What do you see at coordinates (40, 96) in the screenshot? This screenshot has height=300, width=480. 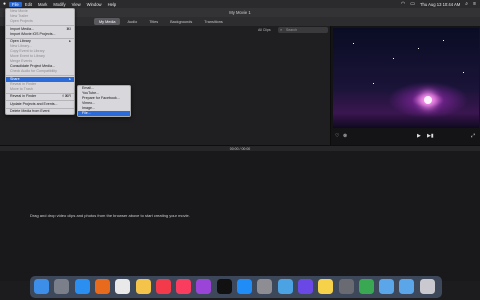 I see `file_menu-item: Reveal in Finder ⇧⌘R` at bounding box center [40, 96].